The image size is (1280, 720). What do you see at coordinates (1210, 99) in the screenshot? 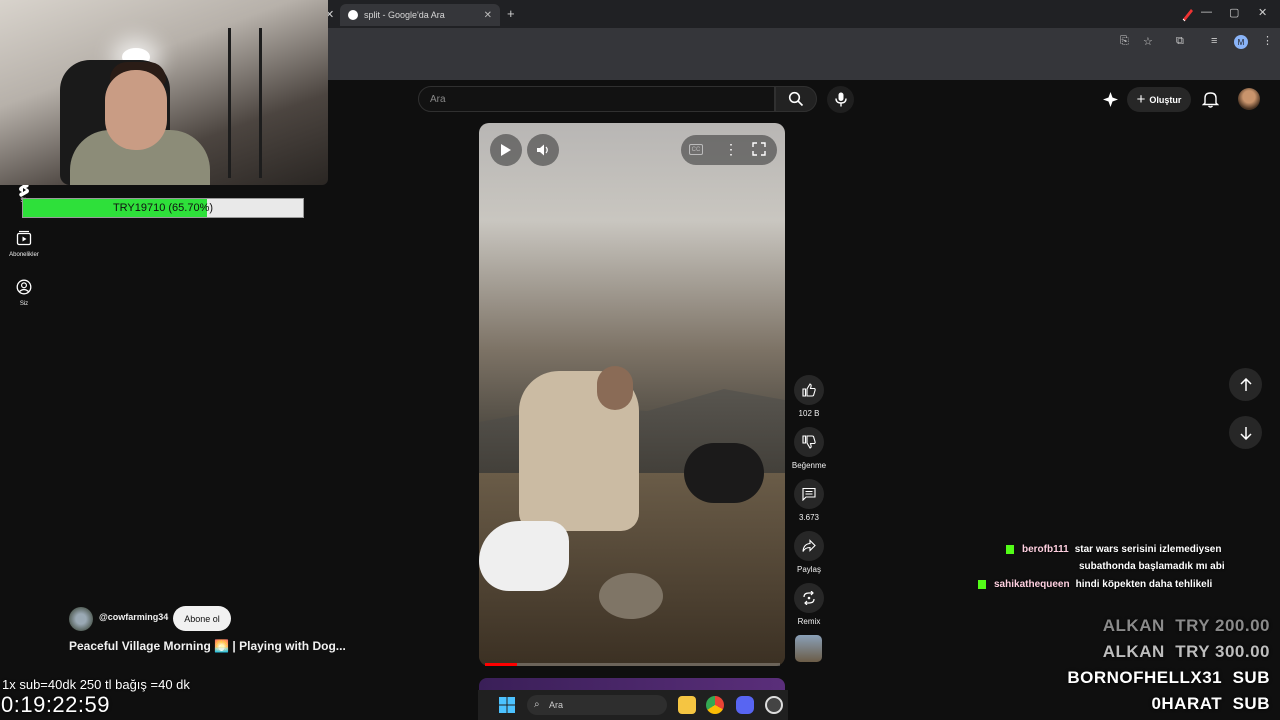
I see `notifications-icon` at bounding box center [1210, 99].